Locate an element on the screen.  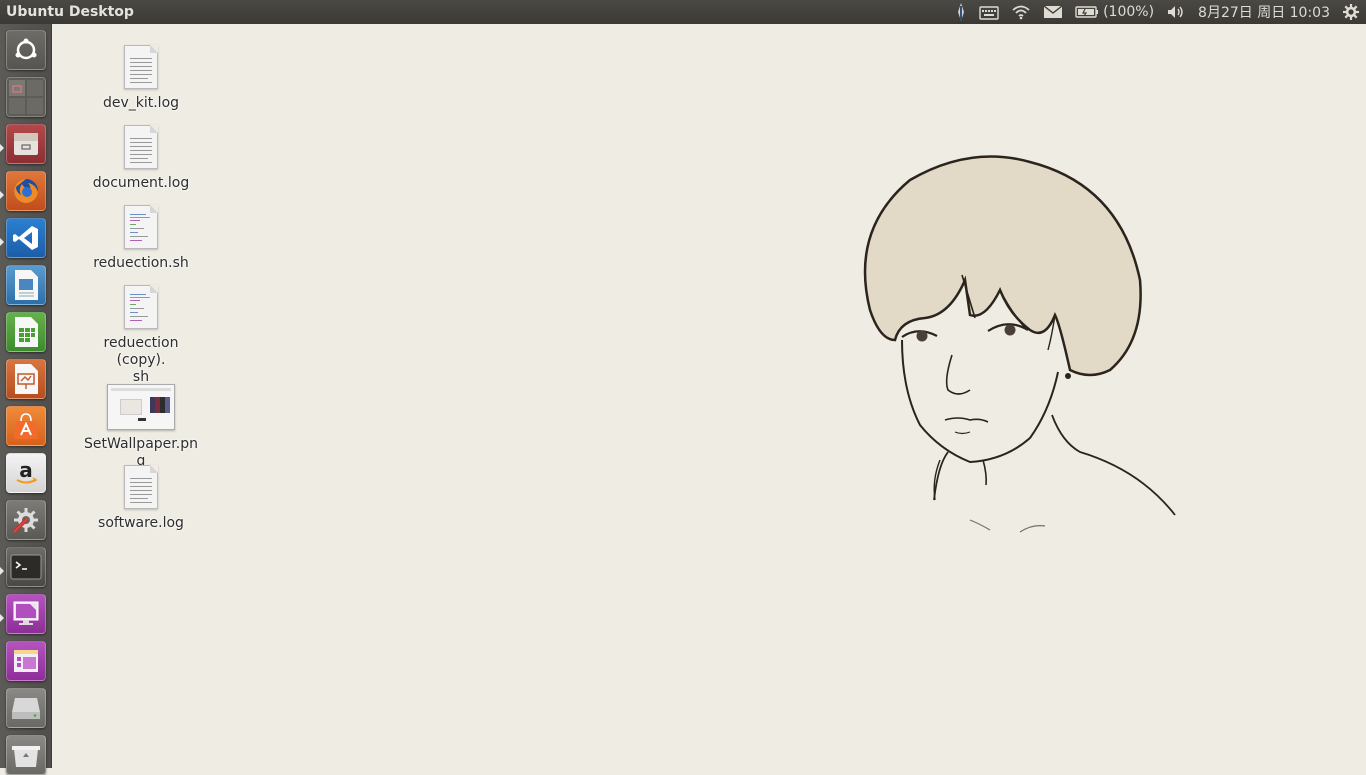
ubuntu-logo-icon is located at coordinates (26, 49).